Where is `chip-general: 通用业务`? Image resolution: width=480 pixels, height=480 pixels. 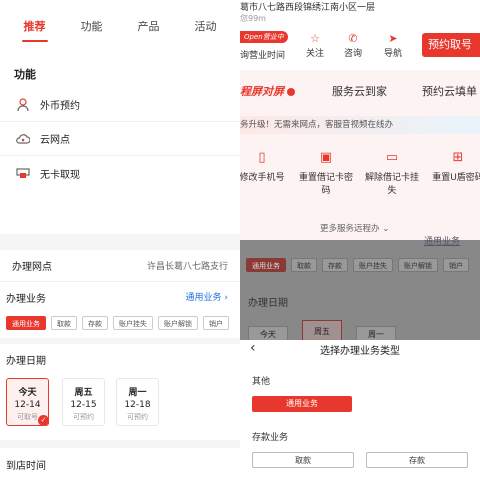
chip-general: 通用业务 is located at coordinates (26, 323).